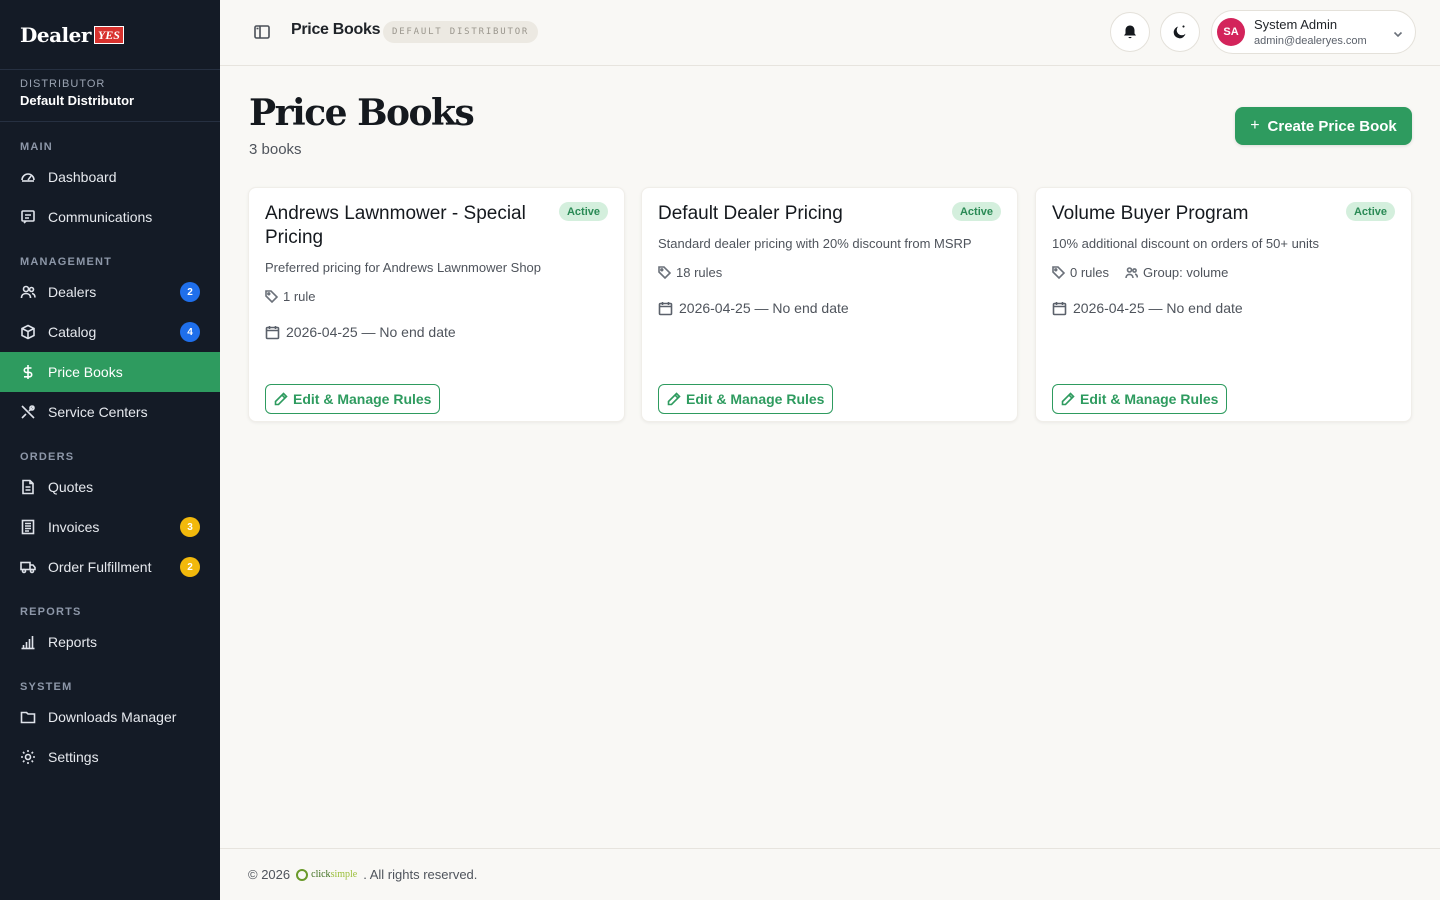 The width and height of the screenshot is (1440, 900). Describe the element at coordinates (71, 487) in the screenshot. I see `sidebar-item-label: Quotes` at that location.